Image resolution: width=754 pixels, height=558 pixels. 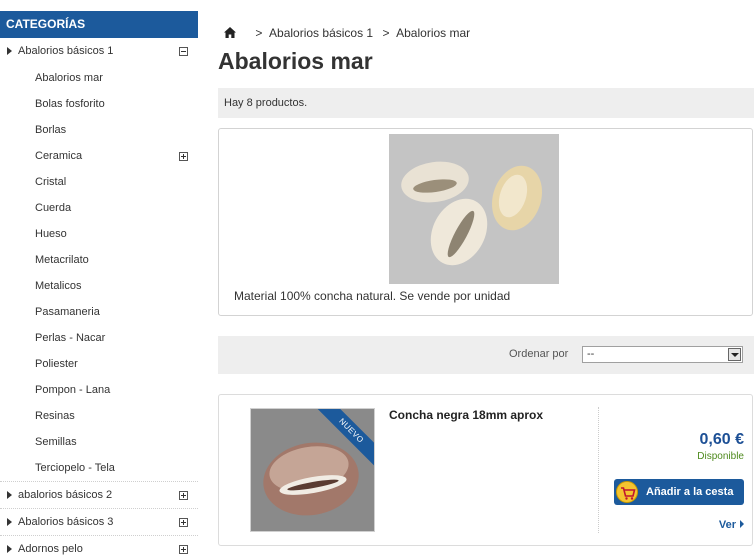 I want to click on category-abalorios-basicos-1: Abalorios básicos 1, so click(x=99, y=51).